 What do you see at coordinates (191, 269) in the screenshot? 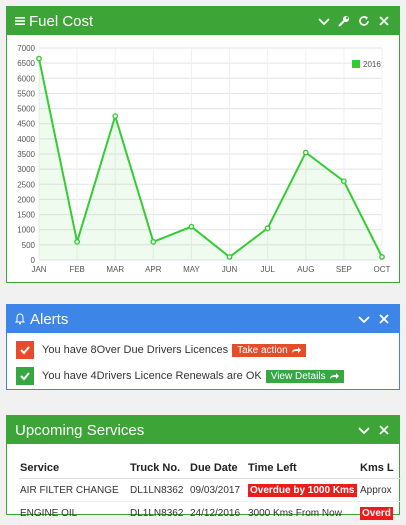
I see `x-tick-label: MAY` at bounding box center [191, 269].